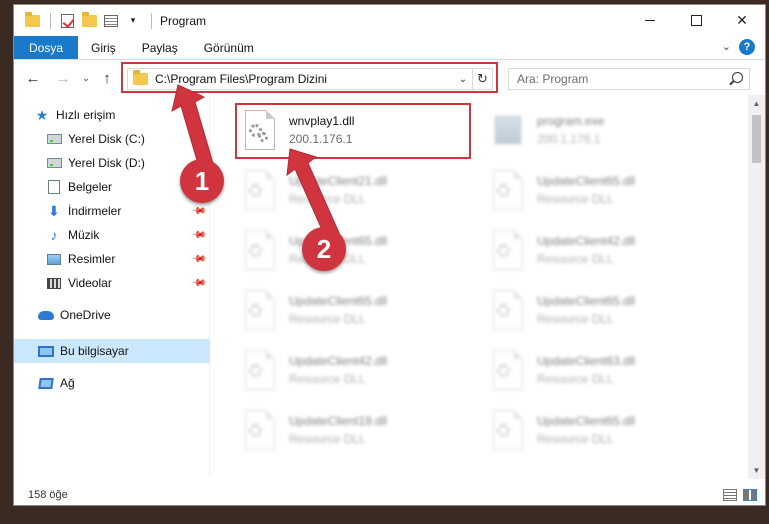 This screenshot has width=769, height=524. Describe the element at coordinates (32, 20) in the screenshot. I see `folder-icon` at that location.